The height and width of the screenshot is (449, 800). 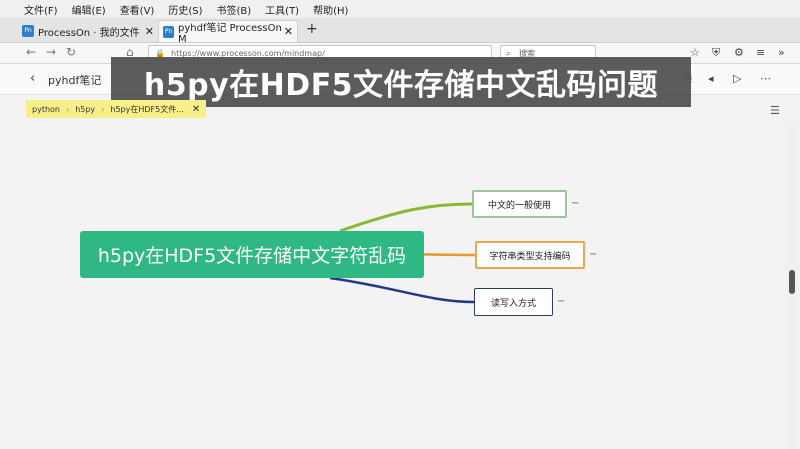 I want to click on mindmap-node-string-encoding: 字符串类型支持编码, so click(x=530, y=255).